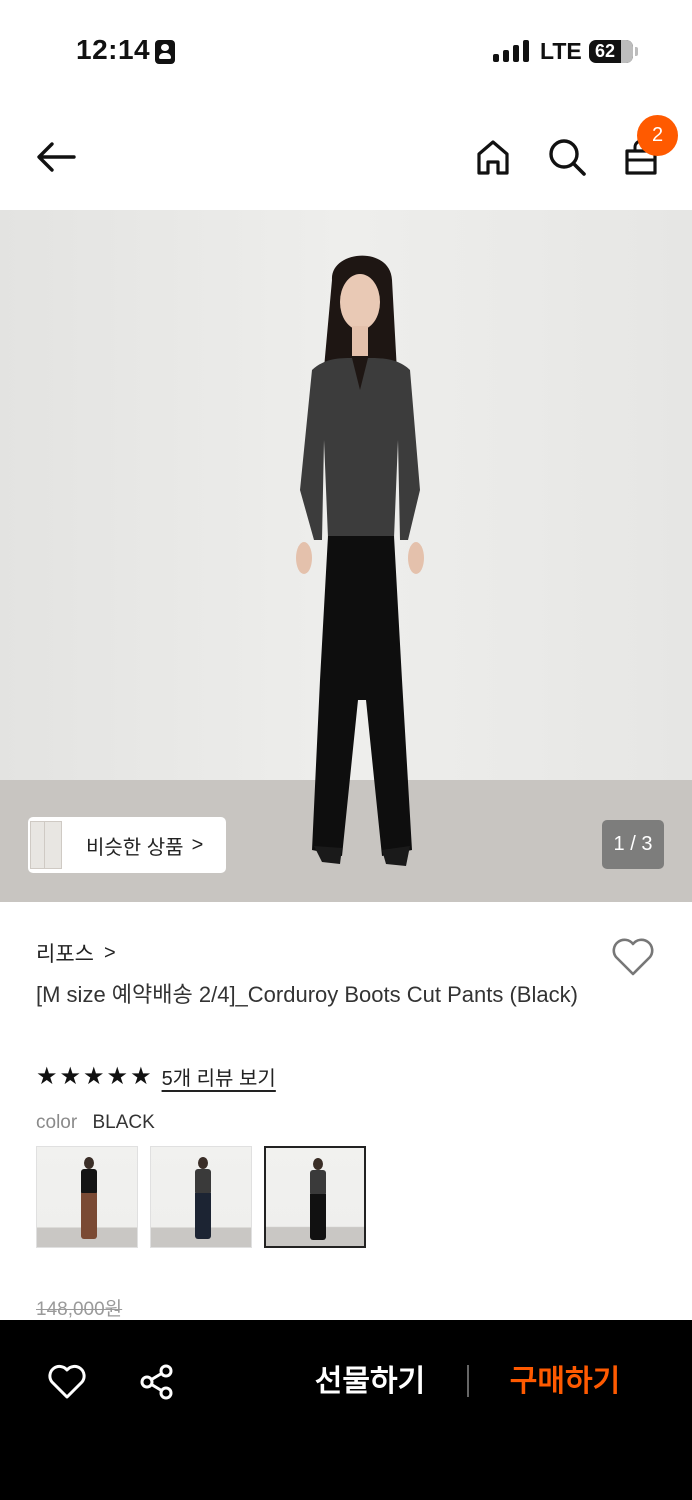 The width and height of the screenshot is (692, 1500). I want to click on home-button, so click(493, 157).